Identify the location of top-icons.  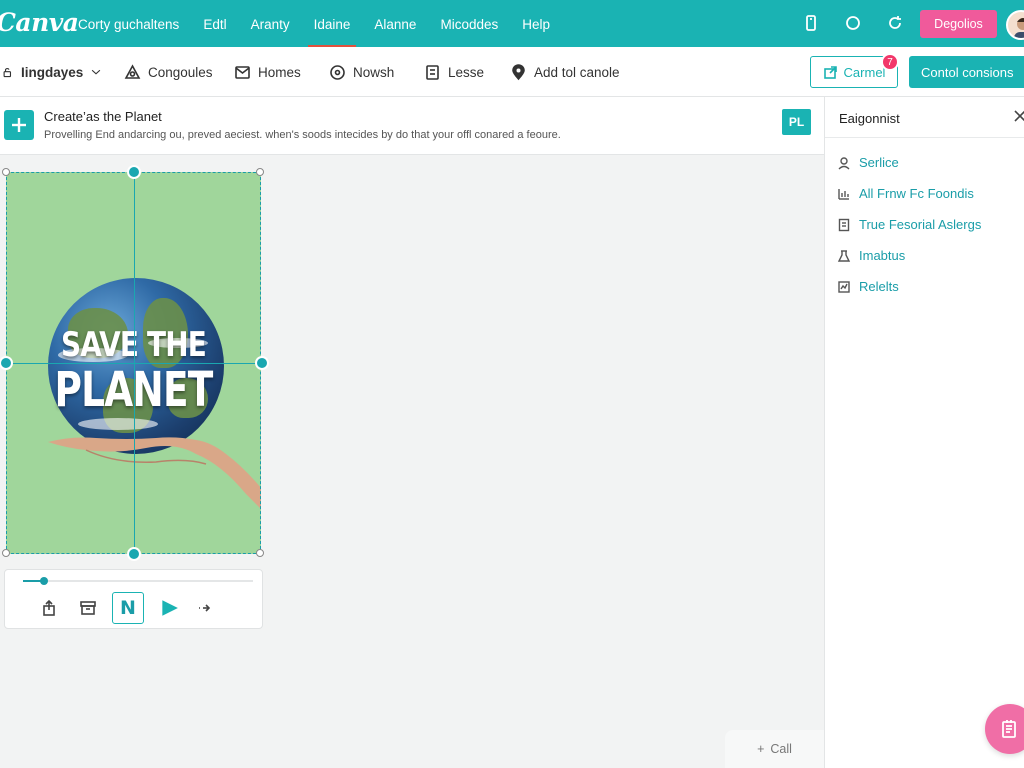
(853, 23).